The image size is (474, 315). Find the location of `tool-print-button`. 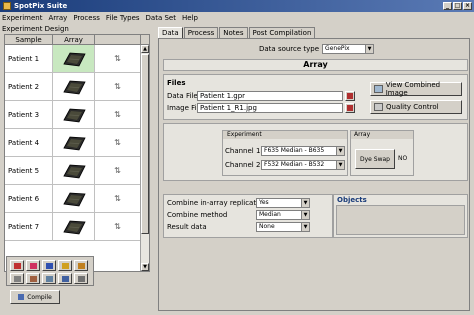

tool-print-button is located at coordinates (81, 278).